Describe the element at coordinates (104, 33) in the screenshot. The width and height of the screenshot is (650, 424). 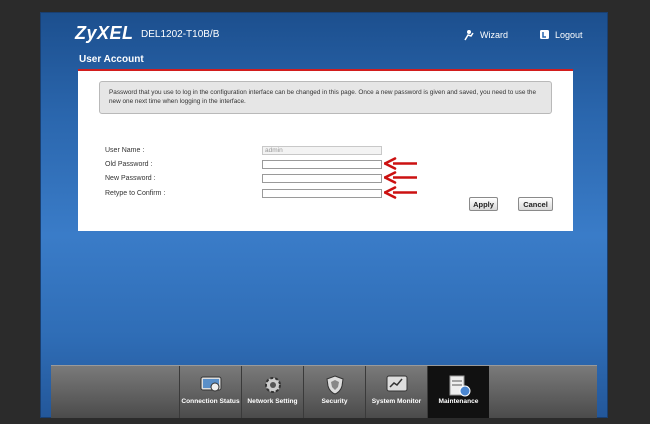
I see `brand-logo: ZyXEL` at that location.